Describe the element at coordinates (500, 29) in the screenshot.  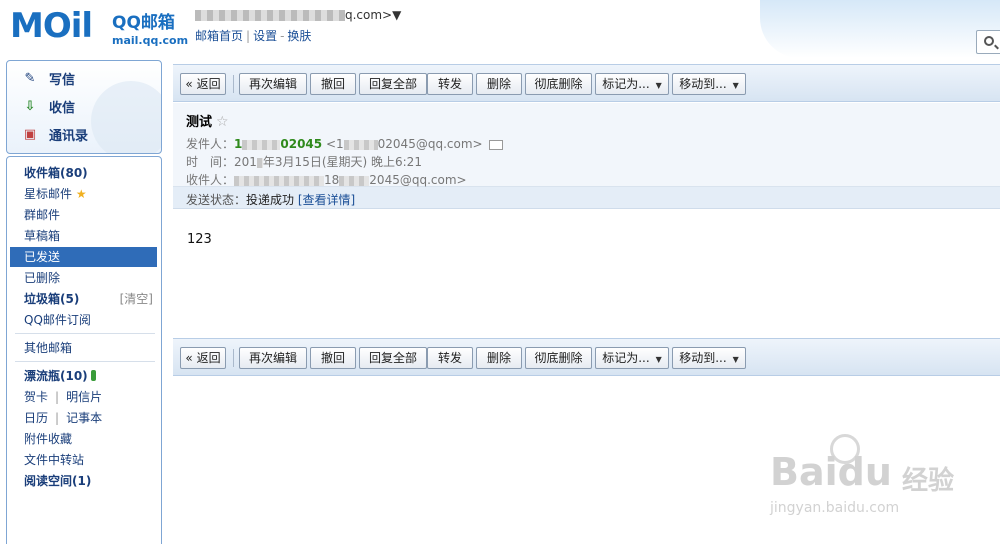
I see `header: MOil QQ邮箱 mail.qq.com q.com>▼ 邮箱首页 | 设置 - 换肤` at that location.